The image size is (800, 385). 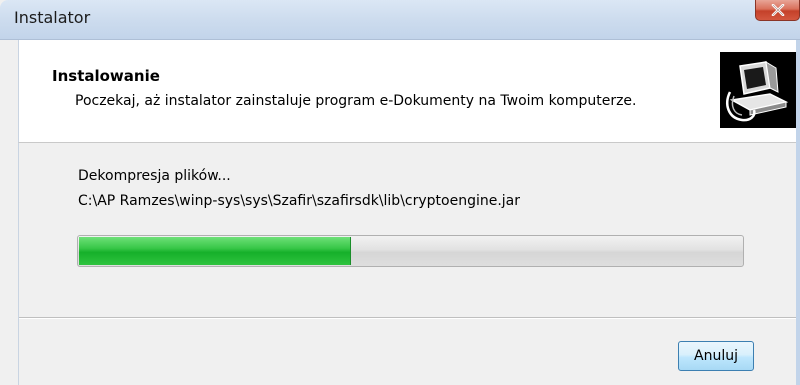 What do you see at coordinates (716, 356) in the screenshot?
I see `cancel-button: Anuluj` at bounding box center [716, 356].